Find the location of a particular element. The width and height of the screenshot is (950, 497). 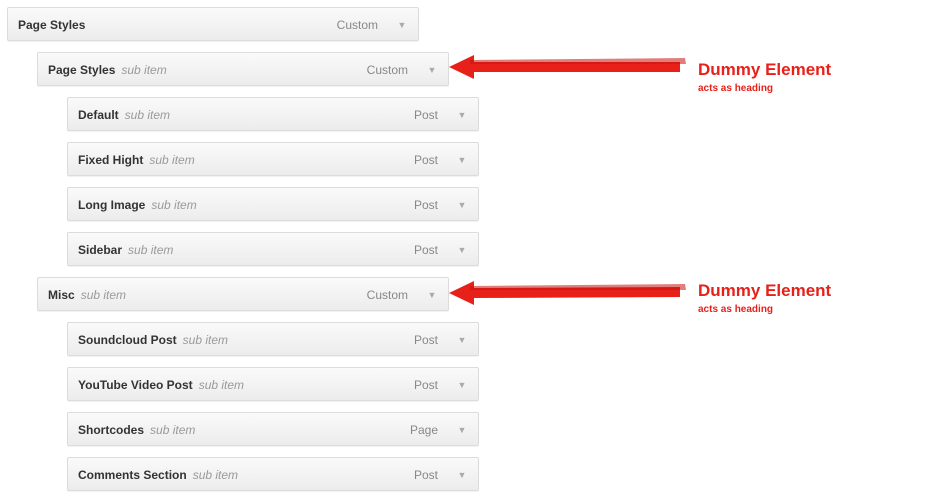

annotation-2: Dummy Element acts as heading is located at coordinates (764, 299).